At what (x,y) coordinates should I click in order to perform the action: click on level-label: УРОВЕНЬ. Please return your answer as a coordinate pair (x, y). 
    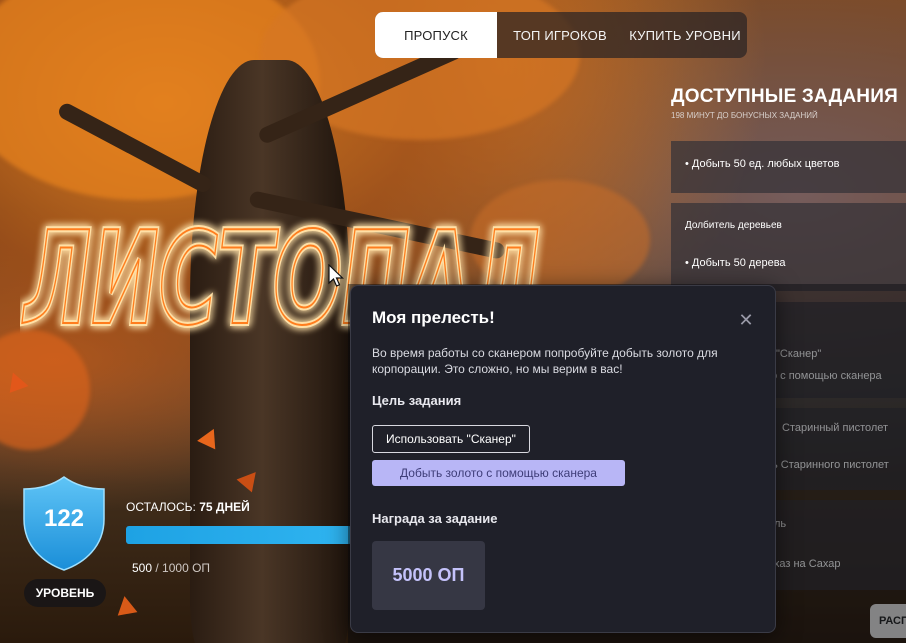
    Looking at the image, I should click on (65, 593).